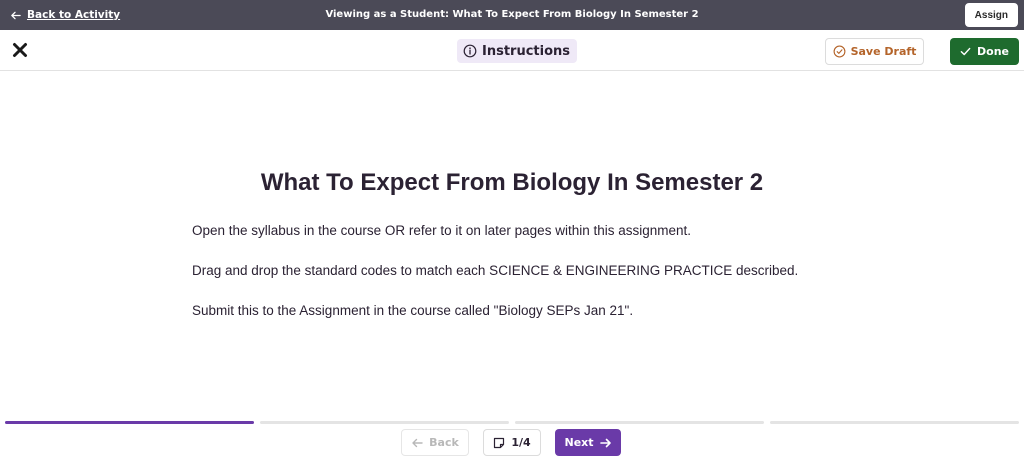 This screenshot has width=1024, height=460. Describe the element at coordinates (521, 442) in the screenshot. I see `page-counter-label: 1/4` at that location.